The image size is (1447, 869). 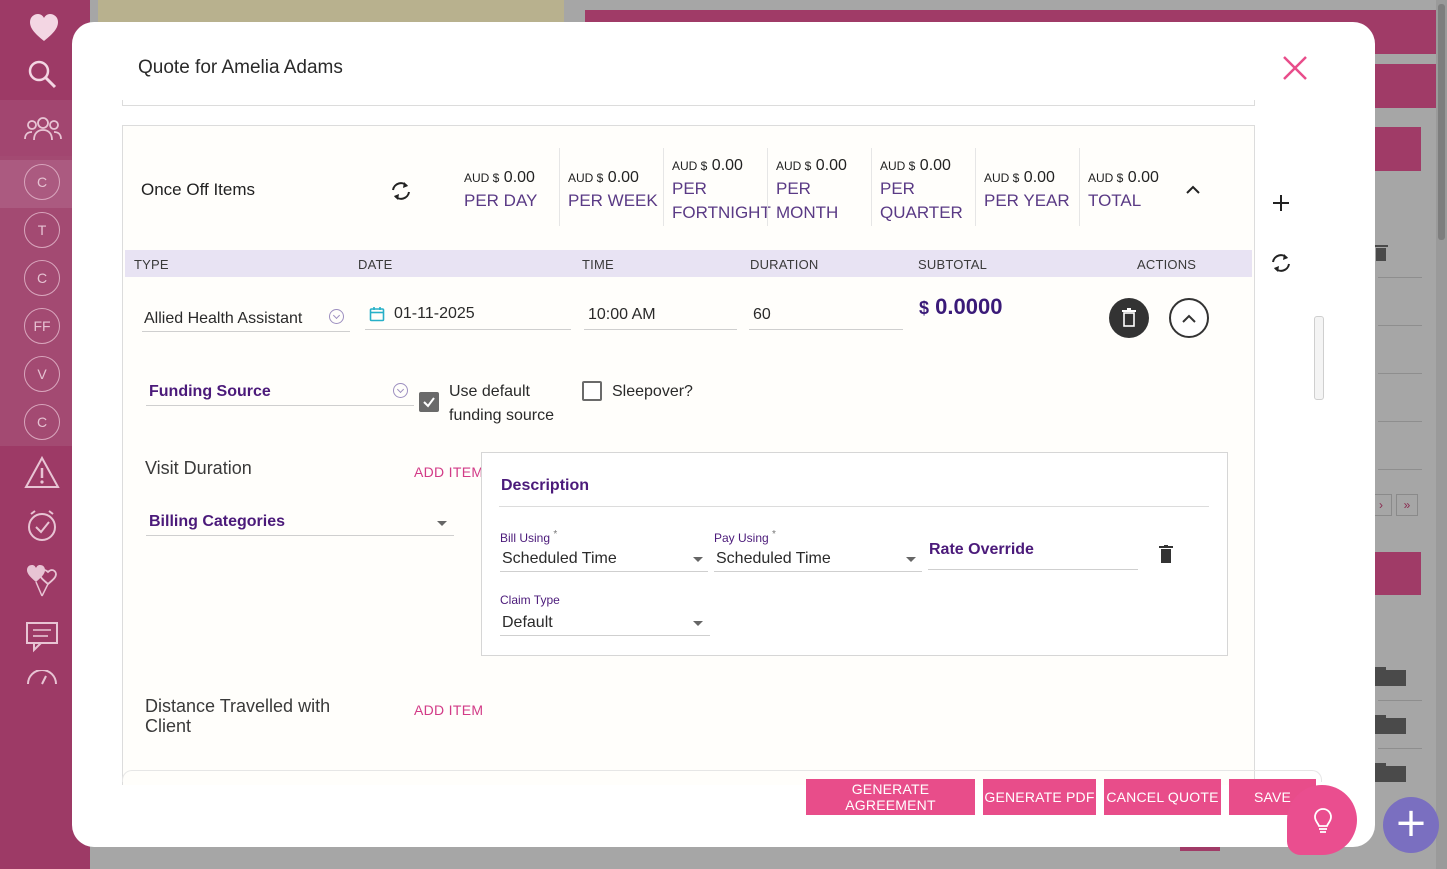 I want to click on clock-check-icon, so click(x=42, y=526).